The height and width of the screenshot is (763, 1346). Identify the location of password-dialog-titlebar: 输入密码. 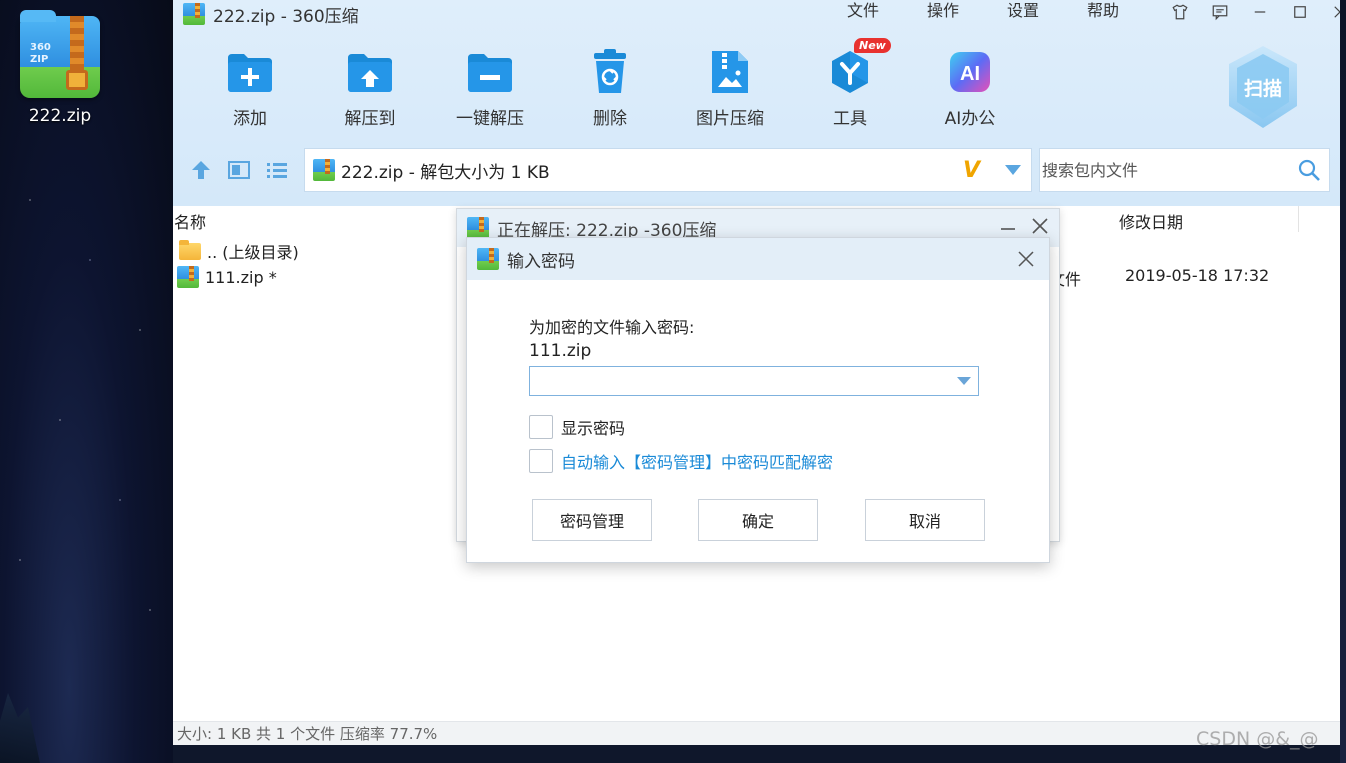
(758, 259).